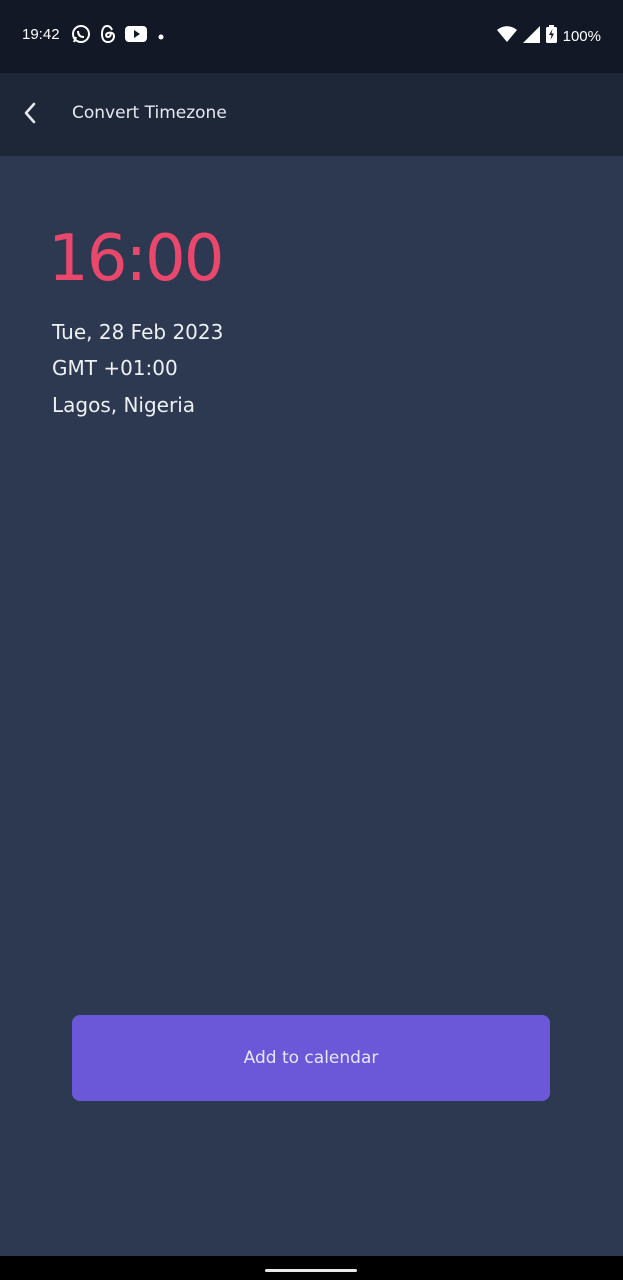  I want to click on system-icons: 100%, so click(548, 36).